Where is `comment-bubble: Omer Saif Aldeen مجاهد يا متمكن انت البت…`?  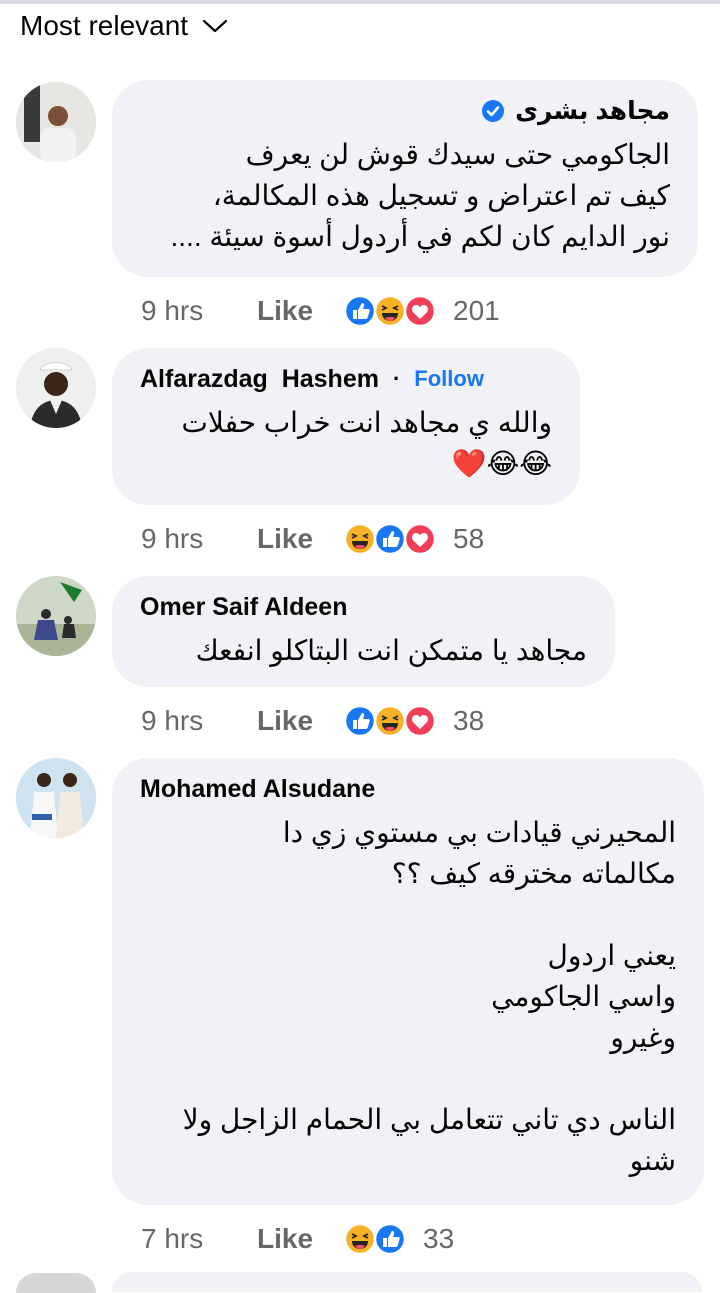
comment-bubble: Omer Saif Aldeen مجاهد يا متمكن انت البت… is located at coordinates (363, 631).